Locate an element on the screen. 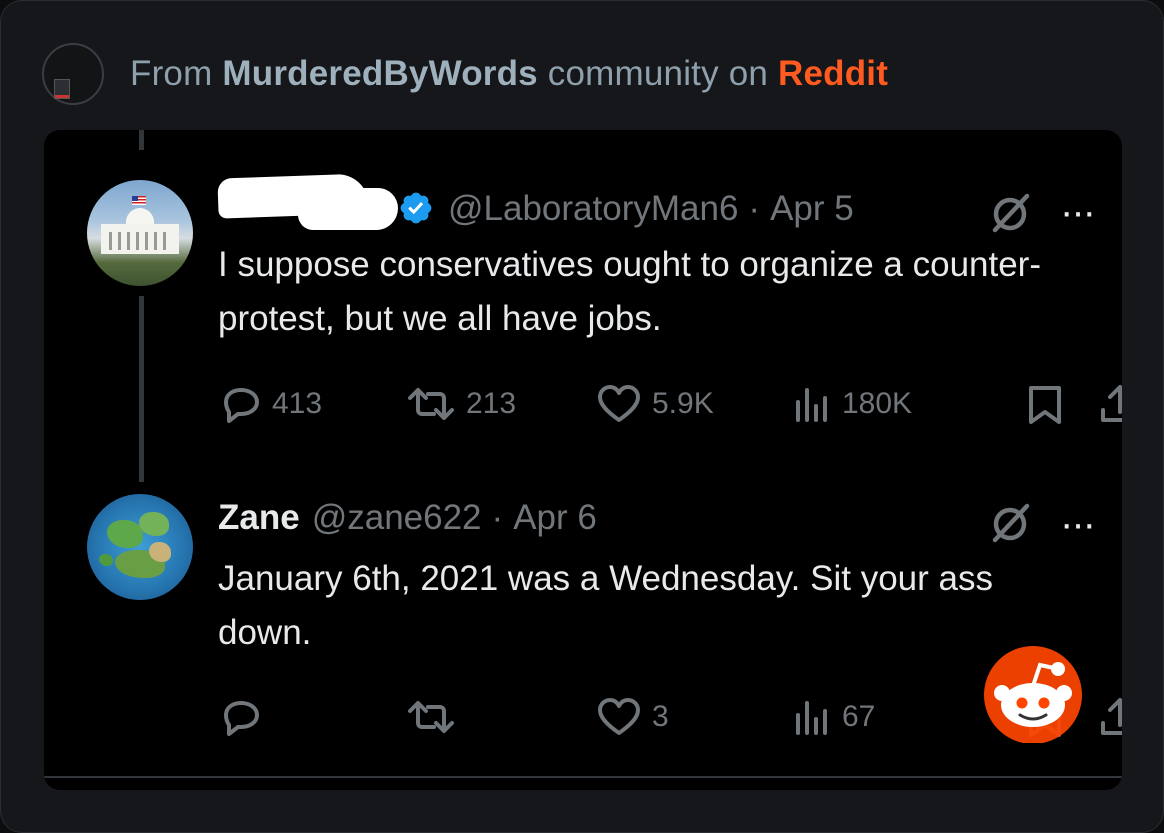 The image size is (1164, 833). source-middle: community on is located at coordinates (657, 73).